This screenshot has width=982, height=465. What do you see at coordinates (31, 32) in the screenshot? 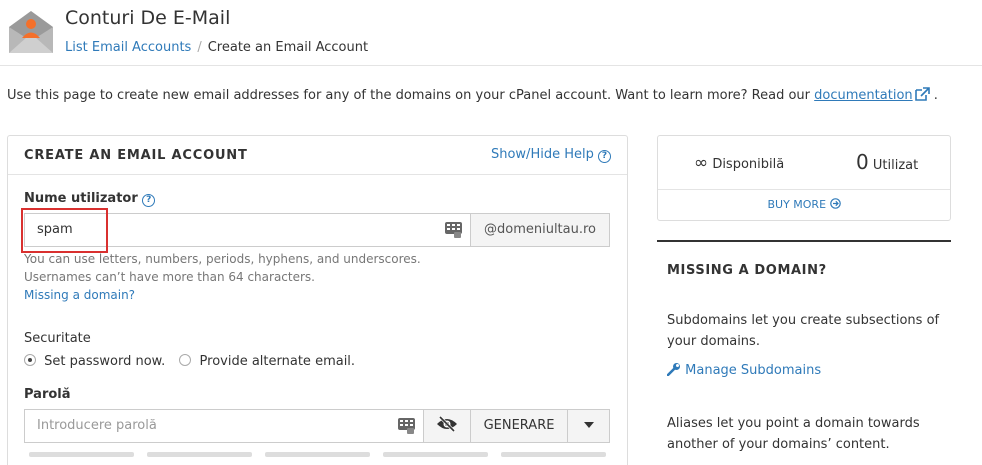
I see `email-accounts-logo-icon` at bounding box center [31, 32].